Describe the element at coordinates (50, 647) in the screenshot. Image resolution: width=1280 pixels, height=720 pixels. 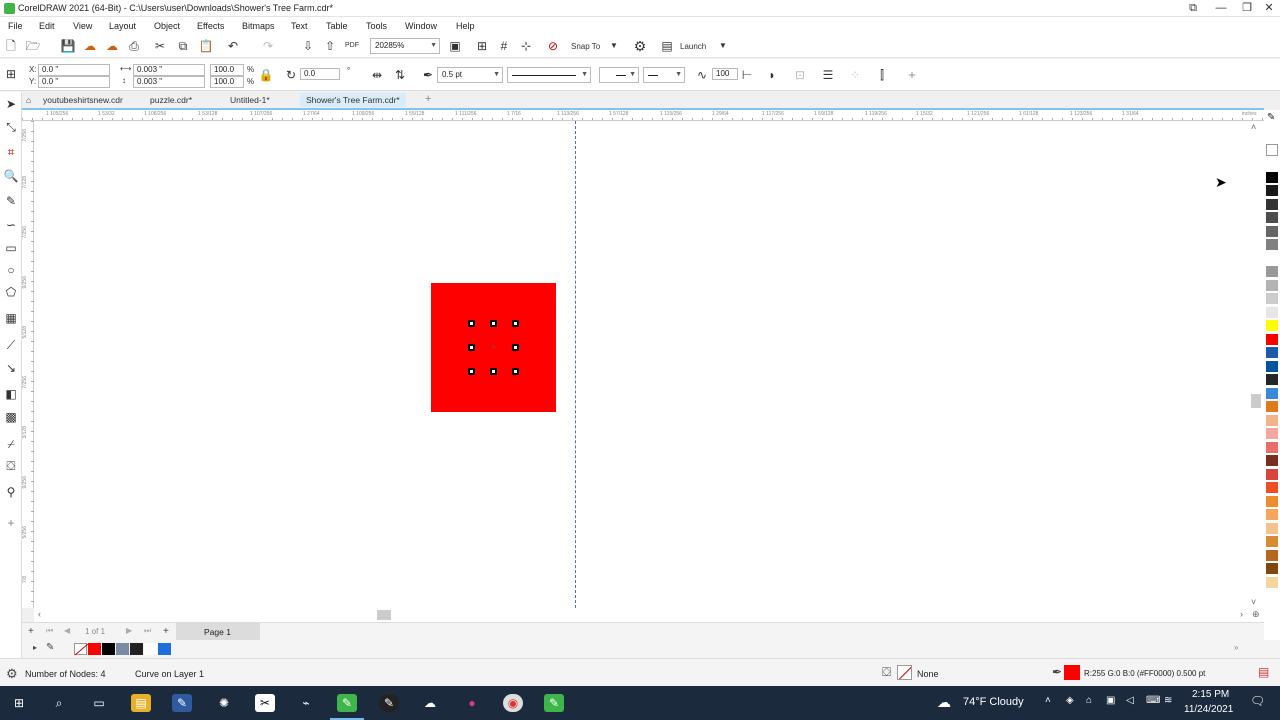
I see `palette-eyedropper-icon: ✎` at that location.